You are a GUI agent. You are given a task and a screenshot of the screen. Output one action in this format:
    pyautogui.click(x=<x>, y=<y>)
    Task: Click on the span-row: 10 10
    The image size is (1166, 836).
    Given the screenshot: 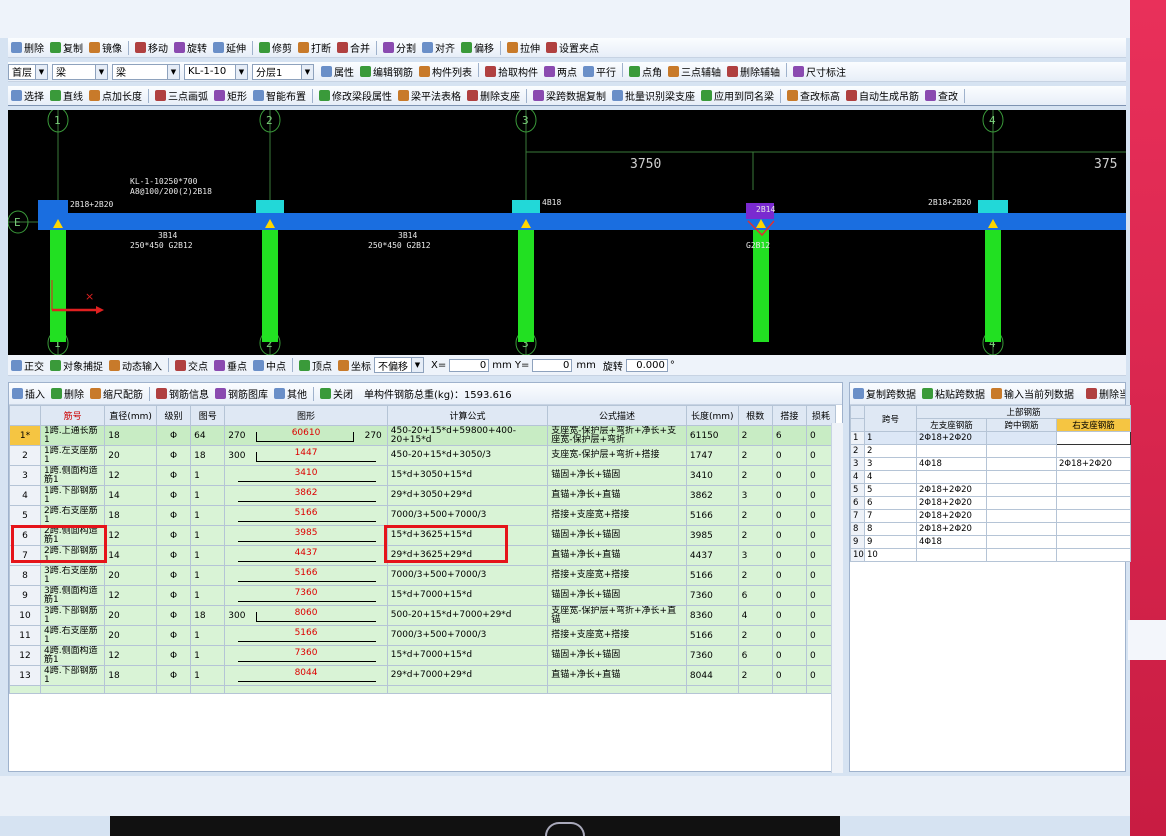 What is the action you would take?
    pyautogui.click(x=991, y=555)
    